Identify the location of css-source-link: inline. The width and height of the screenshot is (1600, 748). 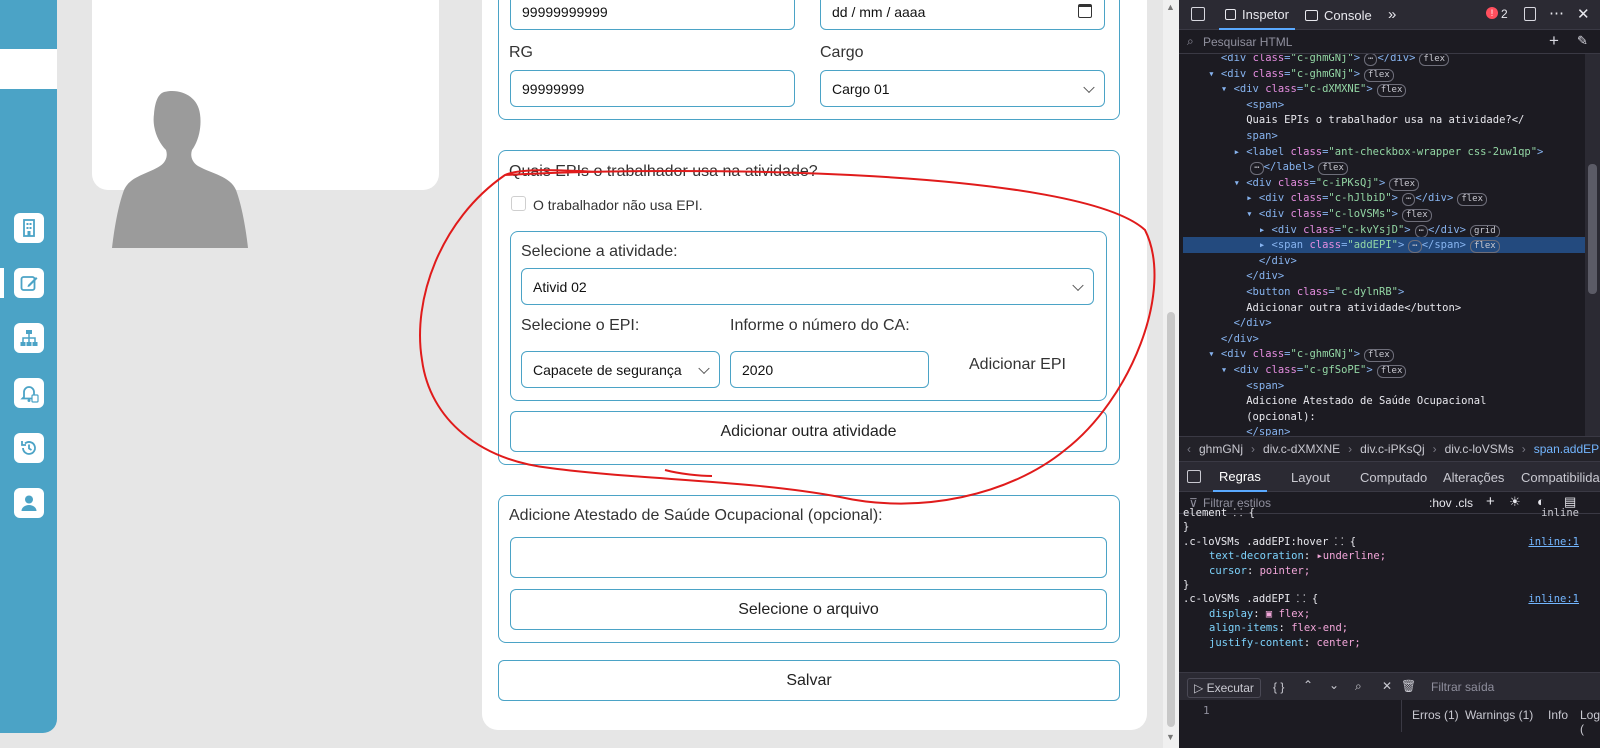
(1560, 513).